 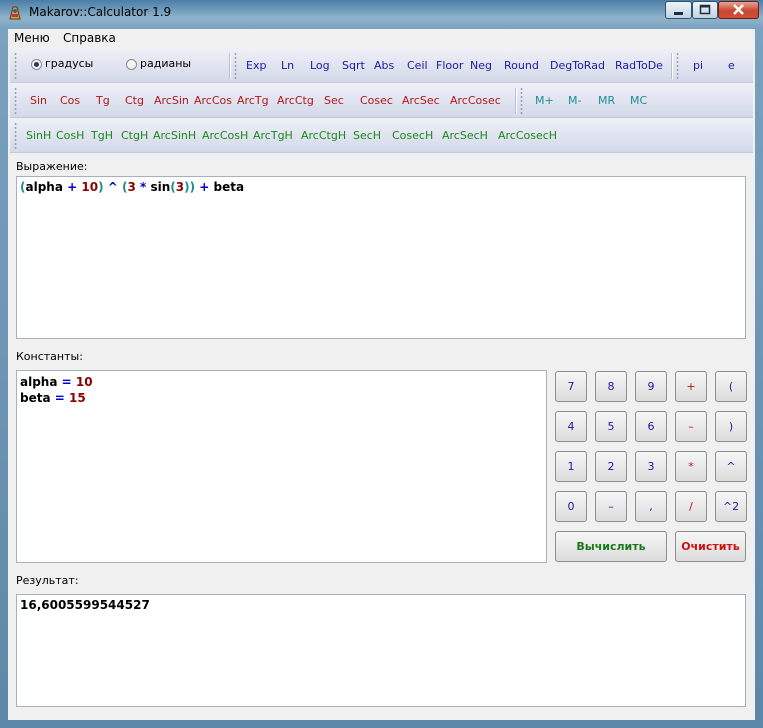 I want to click on expression-token: sin, so click(x=160, y=187).